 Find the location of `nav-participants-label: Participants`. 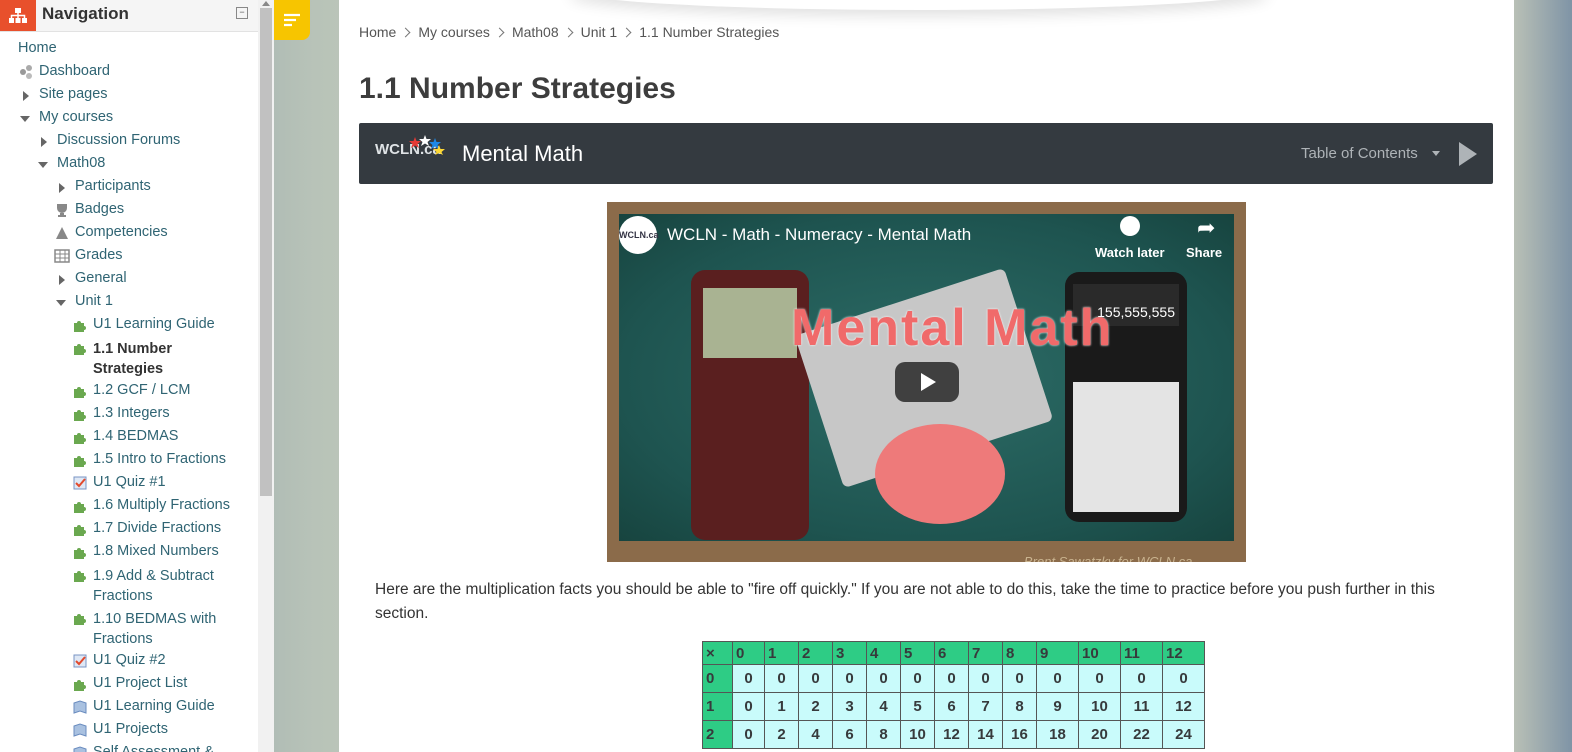

nav-participants-label: Participants is located at coordinates (113, 186).